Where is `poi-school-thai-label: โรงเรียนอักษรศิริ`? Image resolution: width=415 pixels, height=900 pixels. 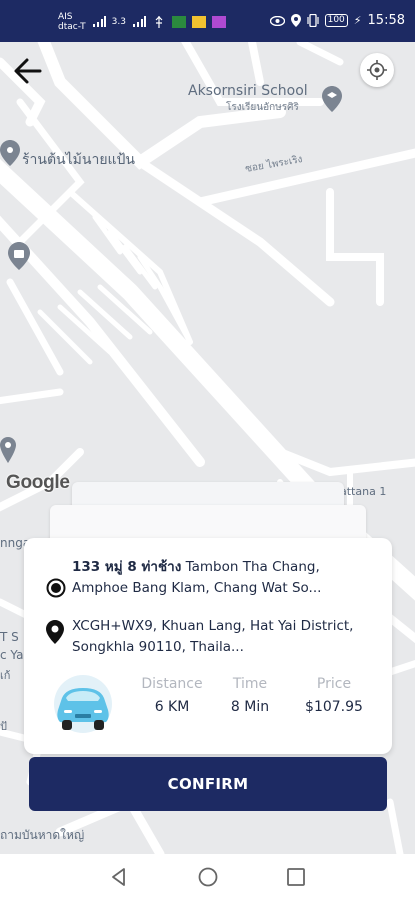 poi-school-thai-label: โรงเรียนอักษรศิริ is located at coordinates (262, 107).